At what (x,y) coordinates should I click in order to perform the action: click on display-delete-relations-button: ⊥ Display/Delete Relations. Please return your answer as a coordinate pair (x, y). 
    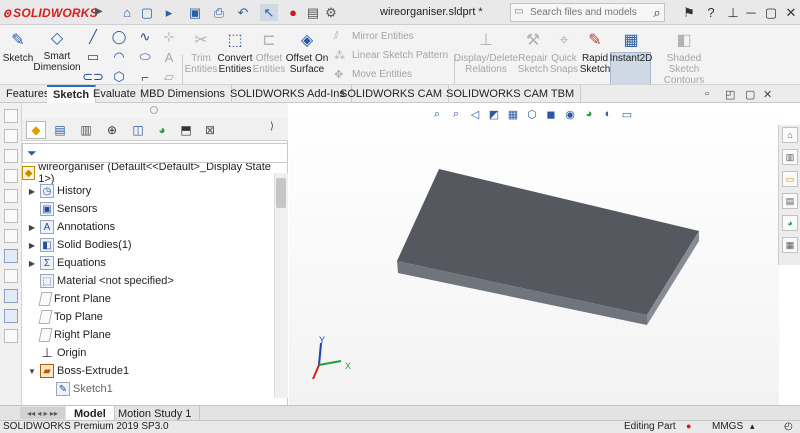
    Looking at the image, I should click on (486, 52).